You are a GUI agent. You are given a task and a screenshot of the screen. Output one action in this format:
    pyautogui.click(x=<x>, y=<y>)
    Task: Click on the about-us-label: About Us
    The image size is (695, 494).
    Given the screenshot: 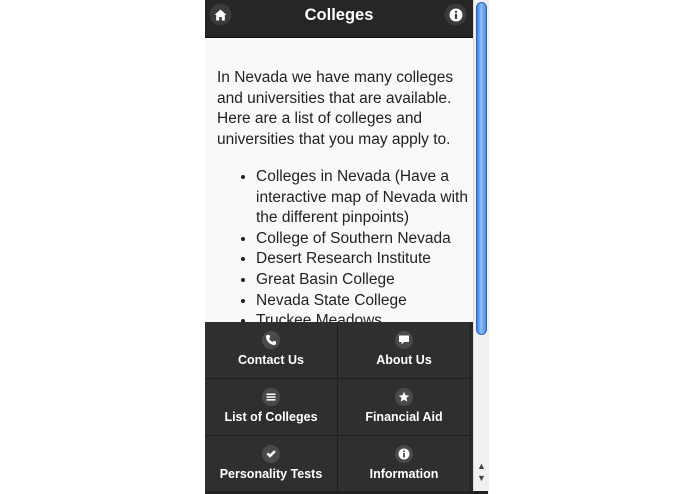 What is the action you would take?
    pyautogui.click(x=404, y=360)
    